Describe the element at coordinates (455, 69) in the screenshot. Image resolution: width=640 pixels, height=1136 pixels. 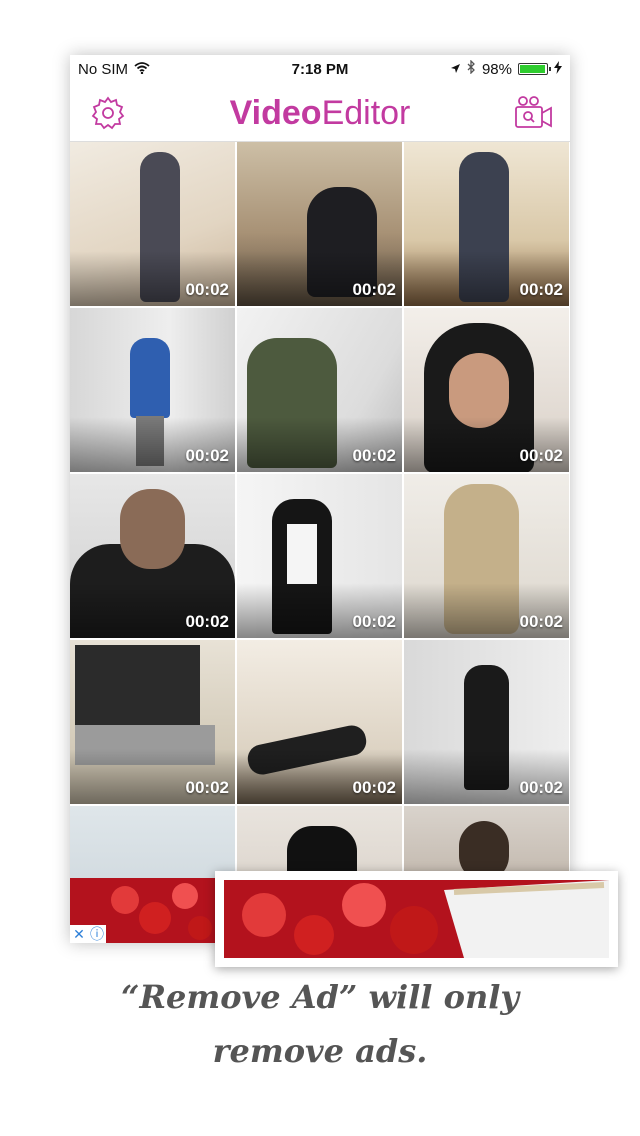
I see `location-arrow-icon` at that location.